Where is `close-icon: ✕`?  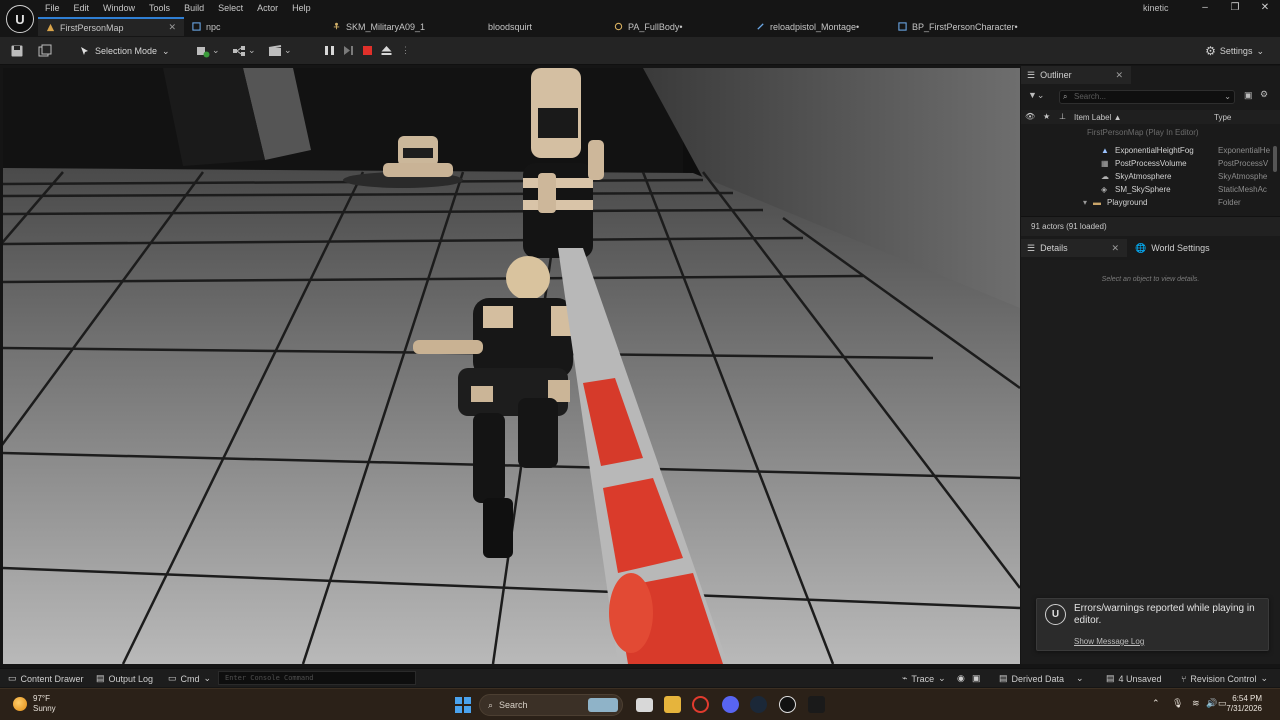
close-icon: ✕ is located at coordinates (1265, 8).